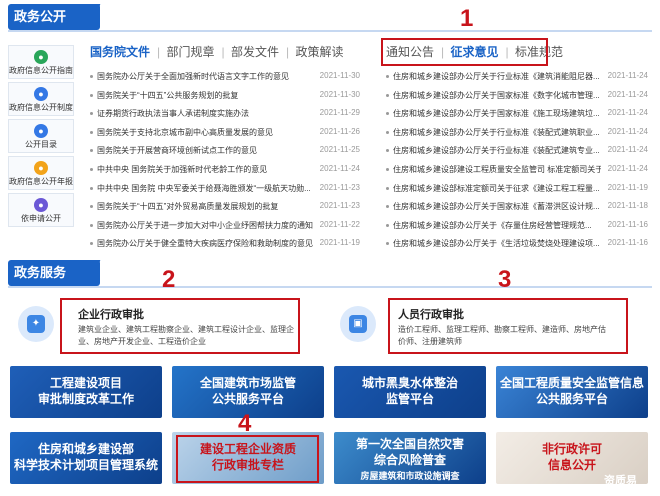  I want to click on watermark-text: 资质易, so click(620, 481).